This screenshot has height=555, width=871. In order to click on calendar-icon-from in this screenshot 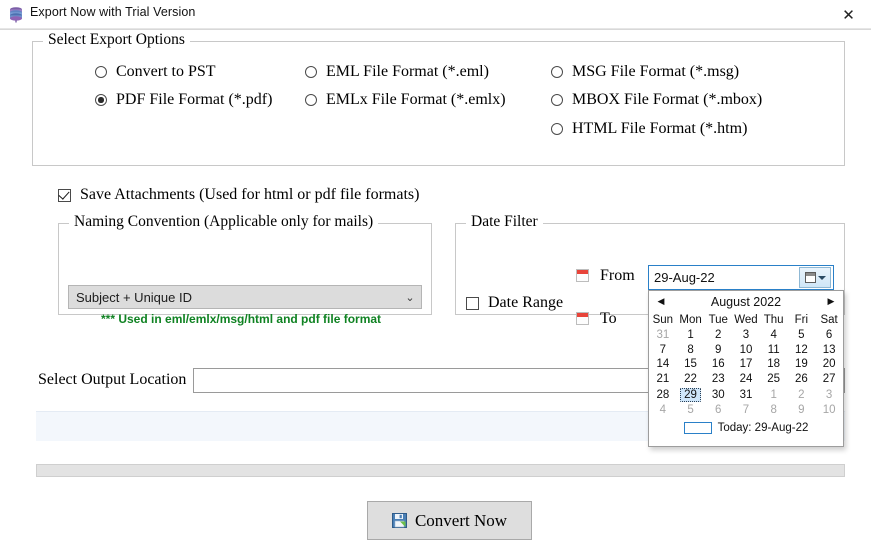, I will do `click(582, 275)`.